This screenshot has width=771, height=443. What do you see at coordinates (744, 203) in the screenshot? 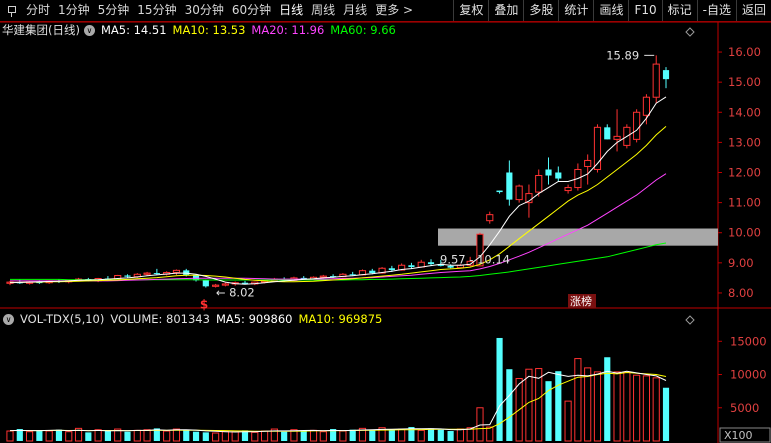
I see `price-tick-label: 11.00` at bounding box center [744, 203].